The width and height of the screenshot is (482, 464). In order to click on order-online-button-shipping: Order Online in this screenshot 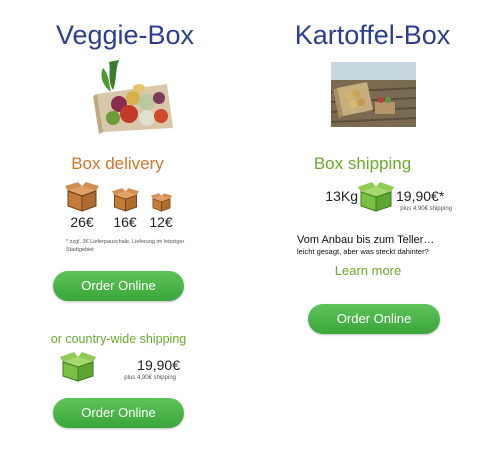, I will do `click(118, 413)`.